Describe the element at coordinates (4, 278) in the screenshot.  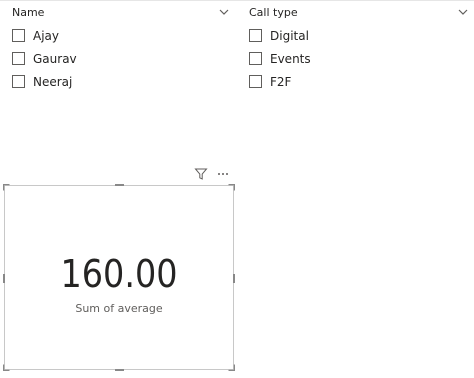
I see `resize-handle-left` at that location.